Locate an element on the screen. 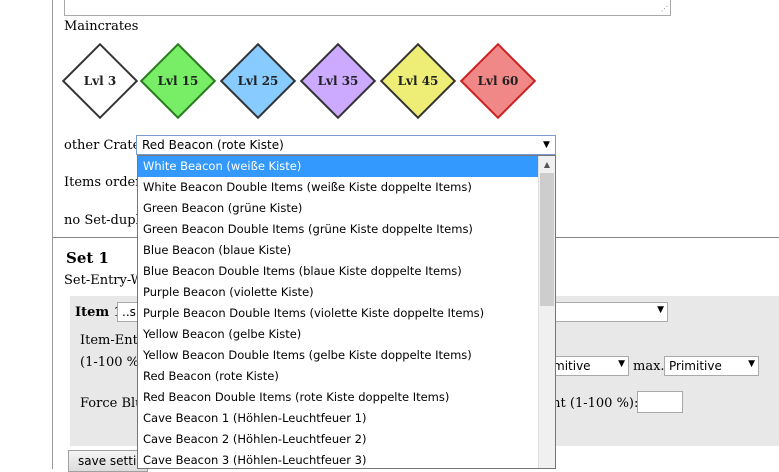  set-entry-label: Set-Entry-W is located at coordinates (104, 280).